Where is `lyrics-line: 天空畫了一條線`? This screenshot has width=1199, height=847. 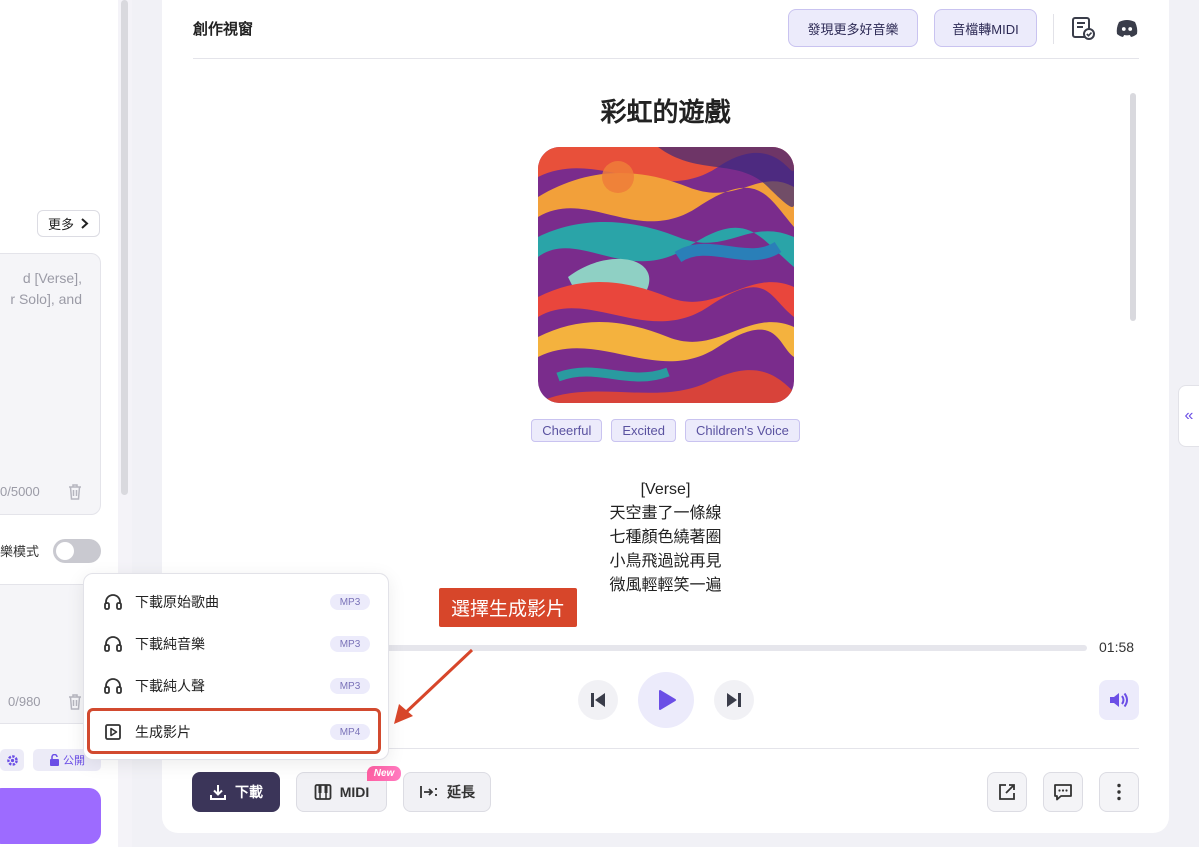
lyrics-line: 天空畫了一條線 is located at coordinates (665, 513).